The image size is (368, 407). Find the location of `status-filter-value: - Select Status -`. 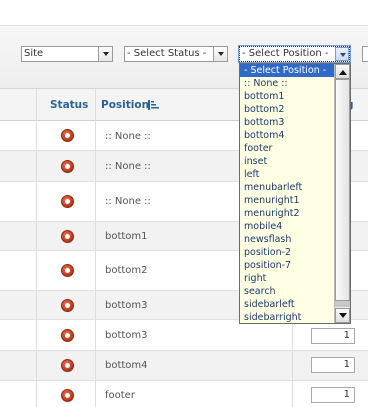

status-filter-value: - Select Status - is located at coordinates (167, 53).